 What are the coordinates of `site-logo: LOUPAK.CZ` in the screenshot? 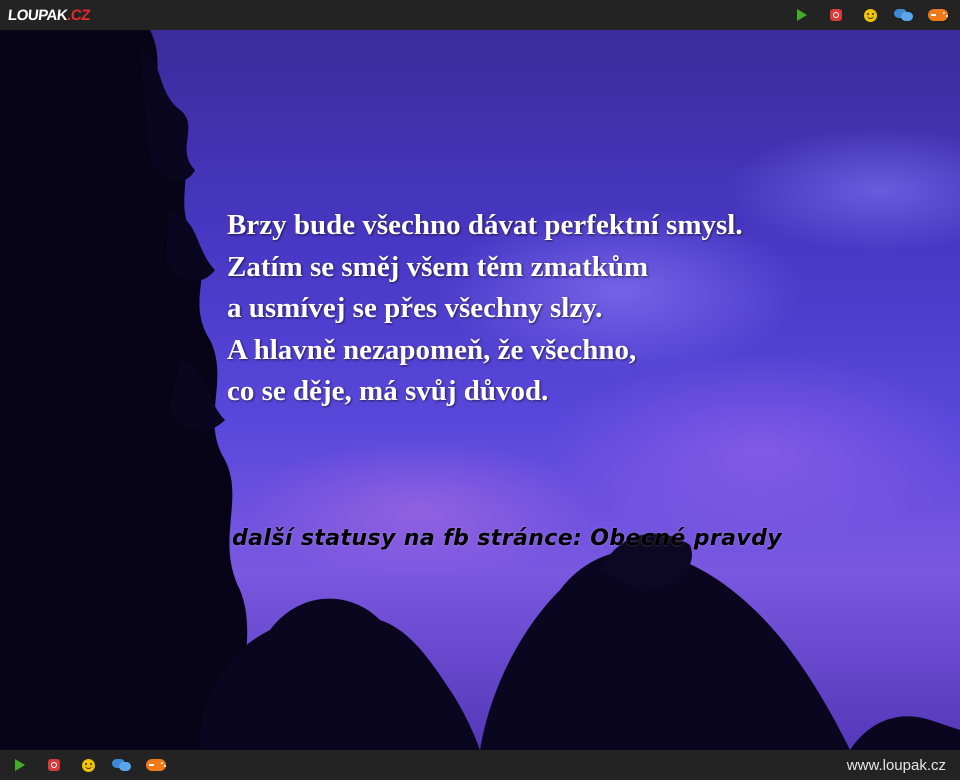 It's located at (49, 15).